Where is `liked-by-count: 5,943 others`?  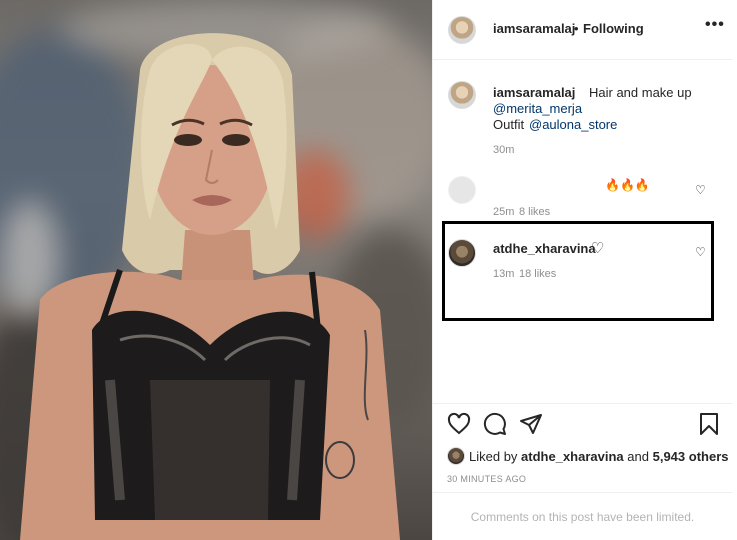 liked-by-count: 5,943 others is located at coordinates (691, 456).